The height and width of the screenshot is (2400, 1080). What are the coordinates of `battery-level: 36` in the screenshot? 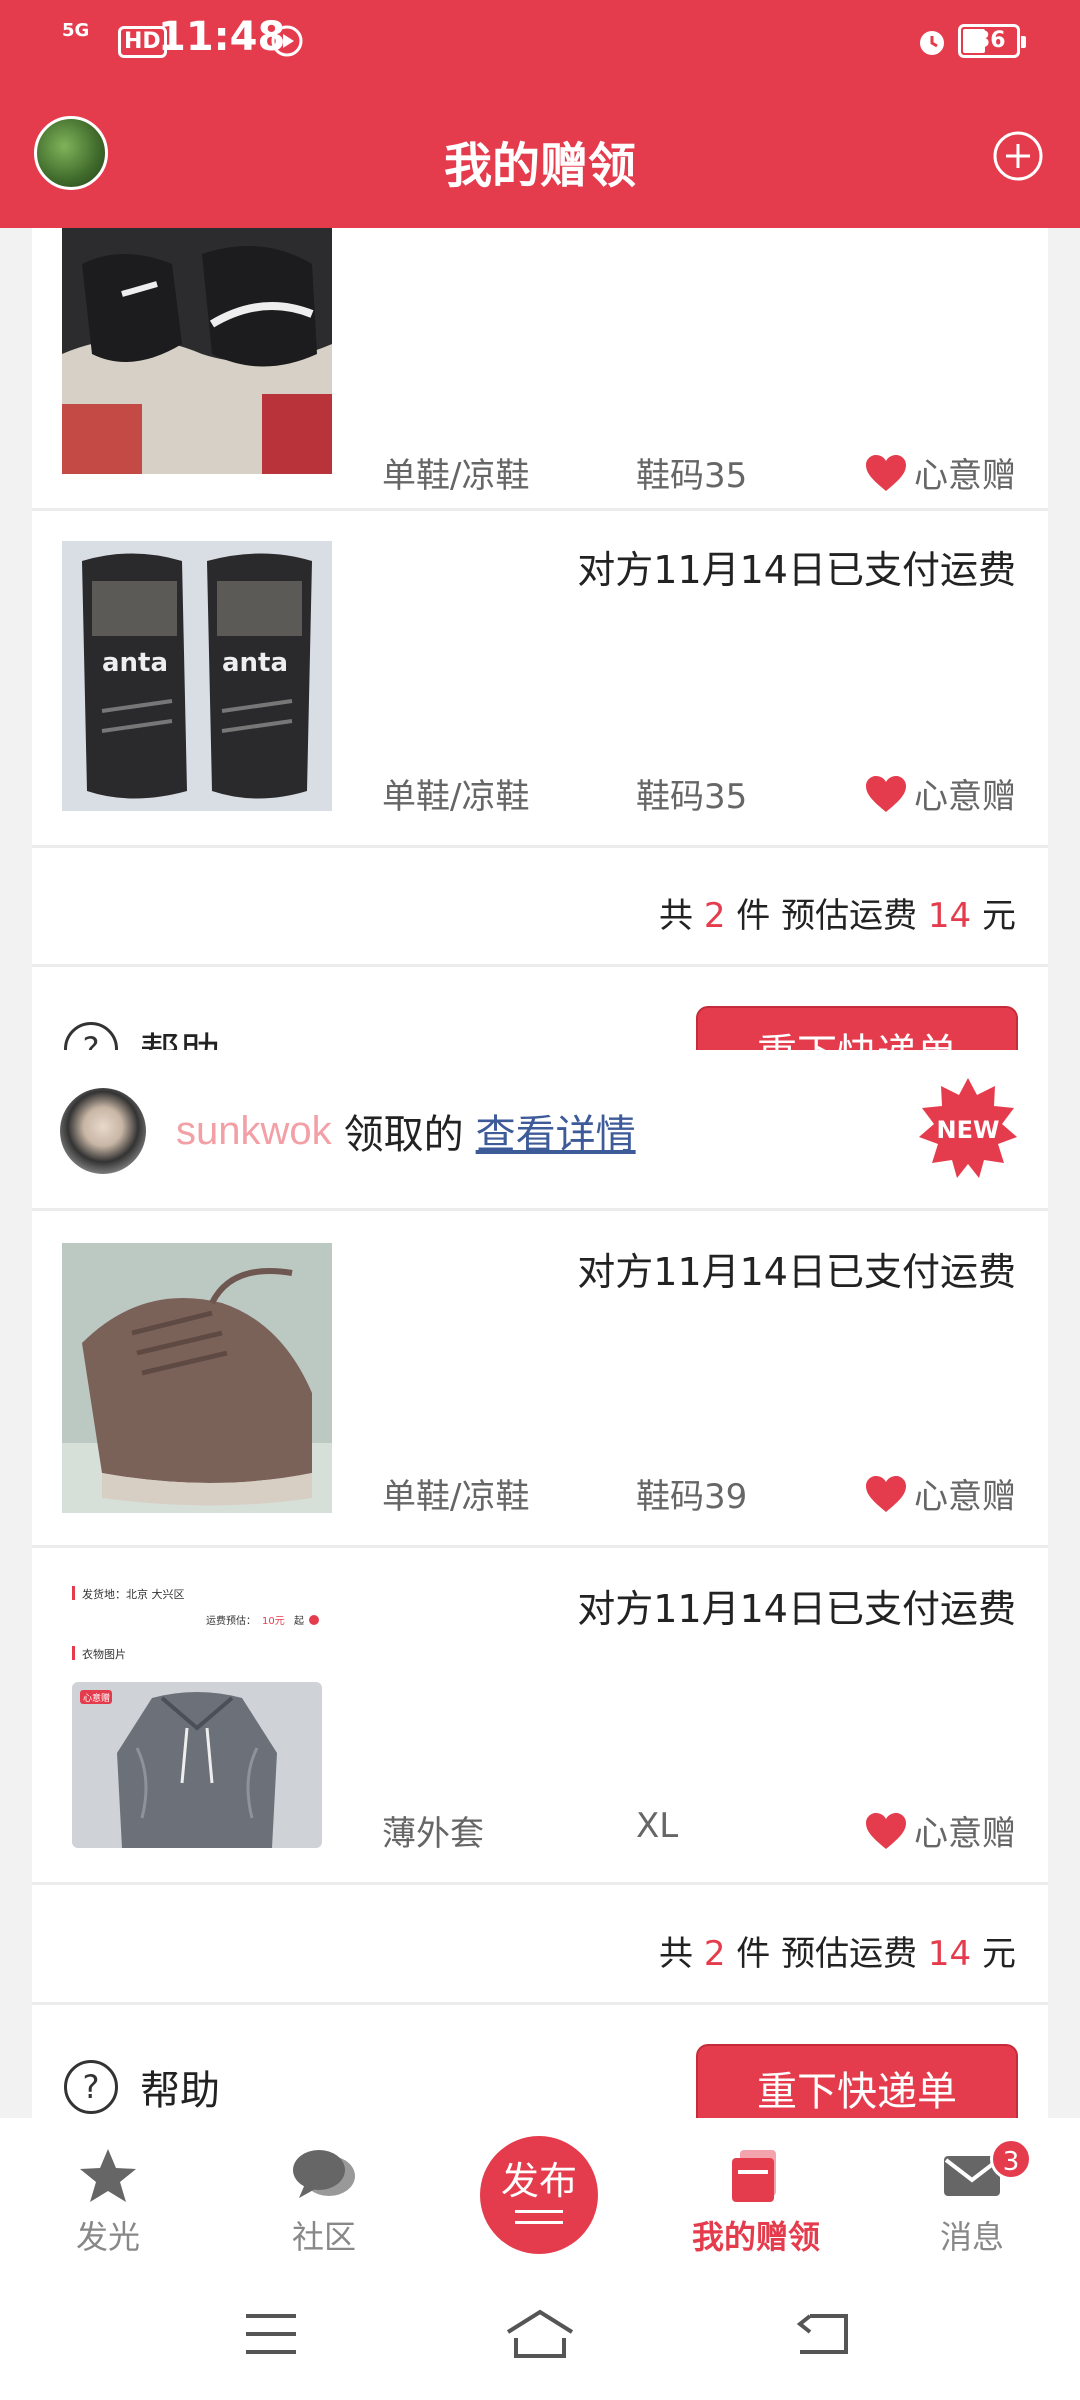 It's located at (990, 40).